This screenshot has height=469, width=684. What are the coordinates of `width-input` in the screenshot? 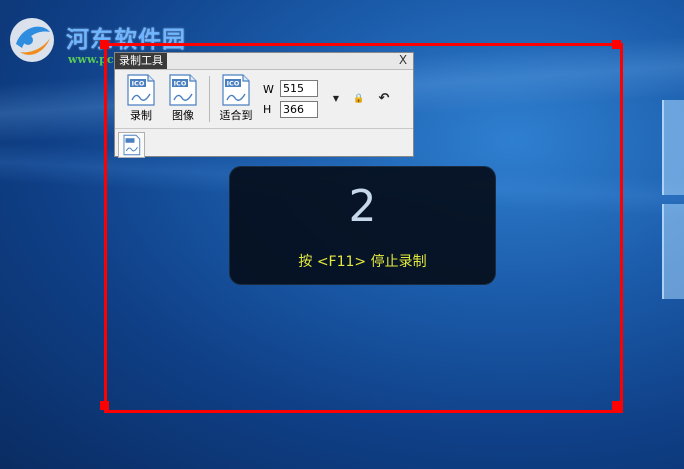 It's located at (299, 88).